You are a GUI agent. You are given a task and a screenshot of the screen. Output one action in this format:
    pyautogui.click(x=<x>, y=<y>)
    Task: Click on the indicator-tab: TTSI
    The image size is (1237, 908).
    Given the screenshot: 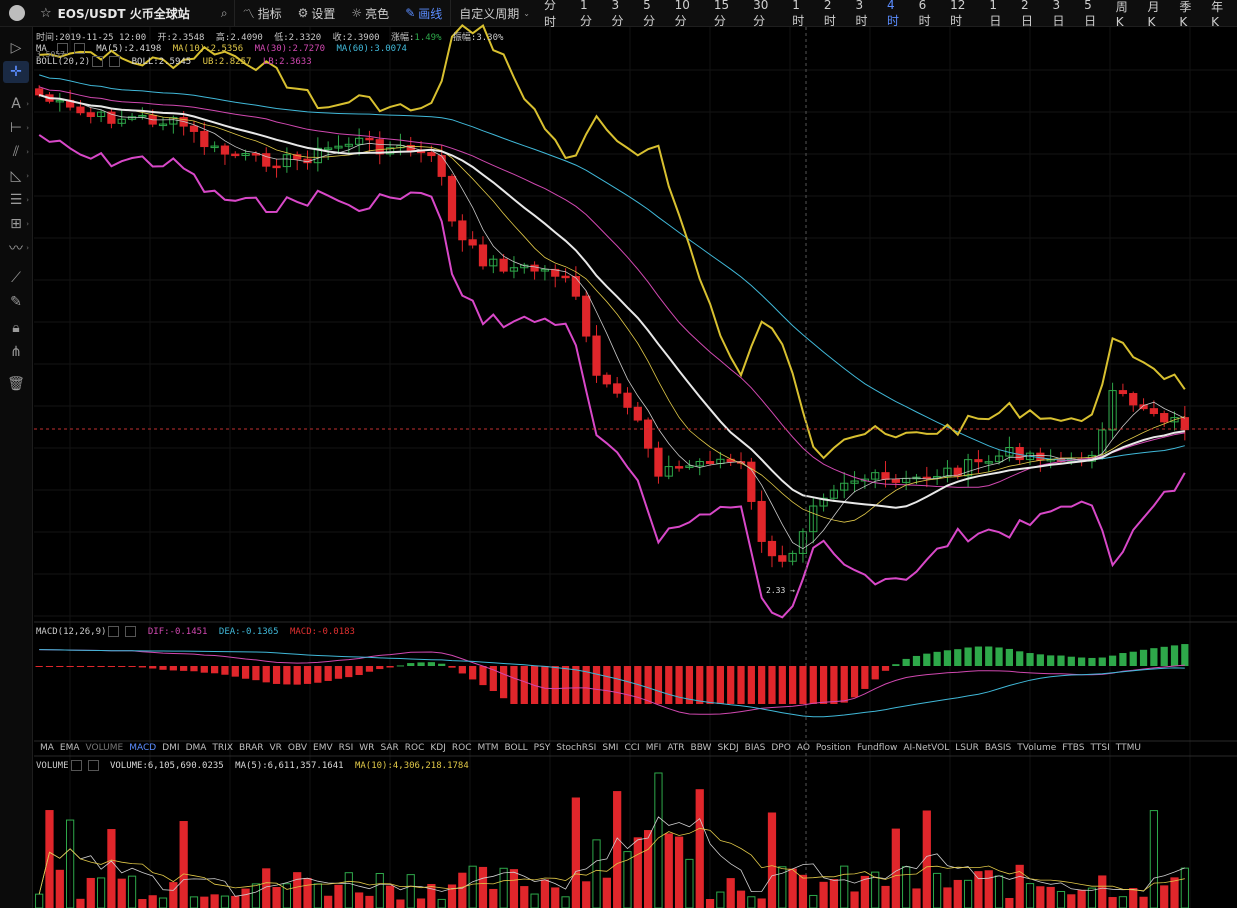 What is the action you would take?
    pyautogui.click(x=1100, y=749)
    